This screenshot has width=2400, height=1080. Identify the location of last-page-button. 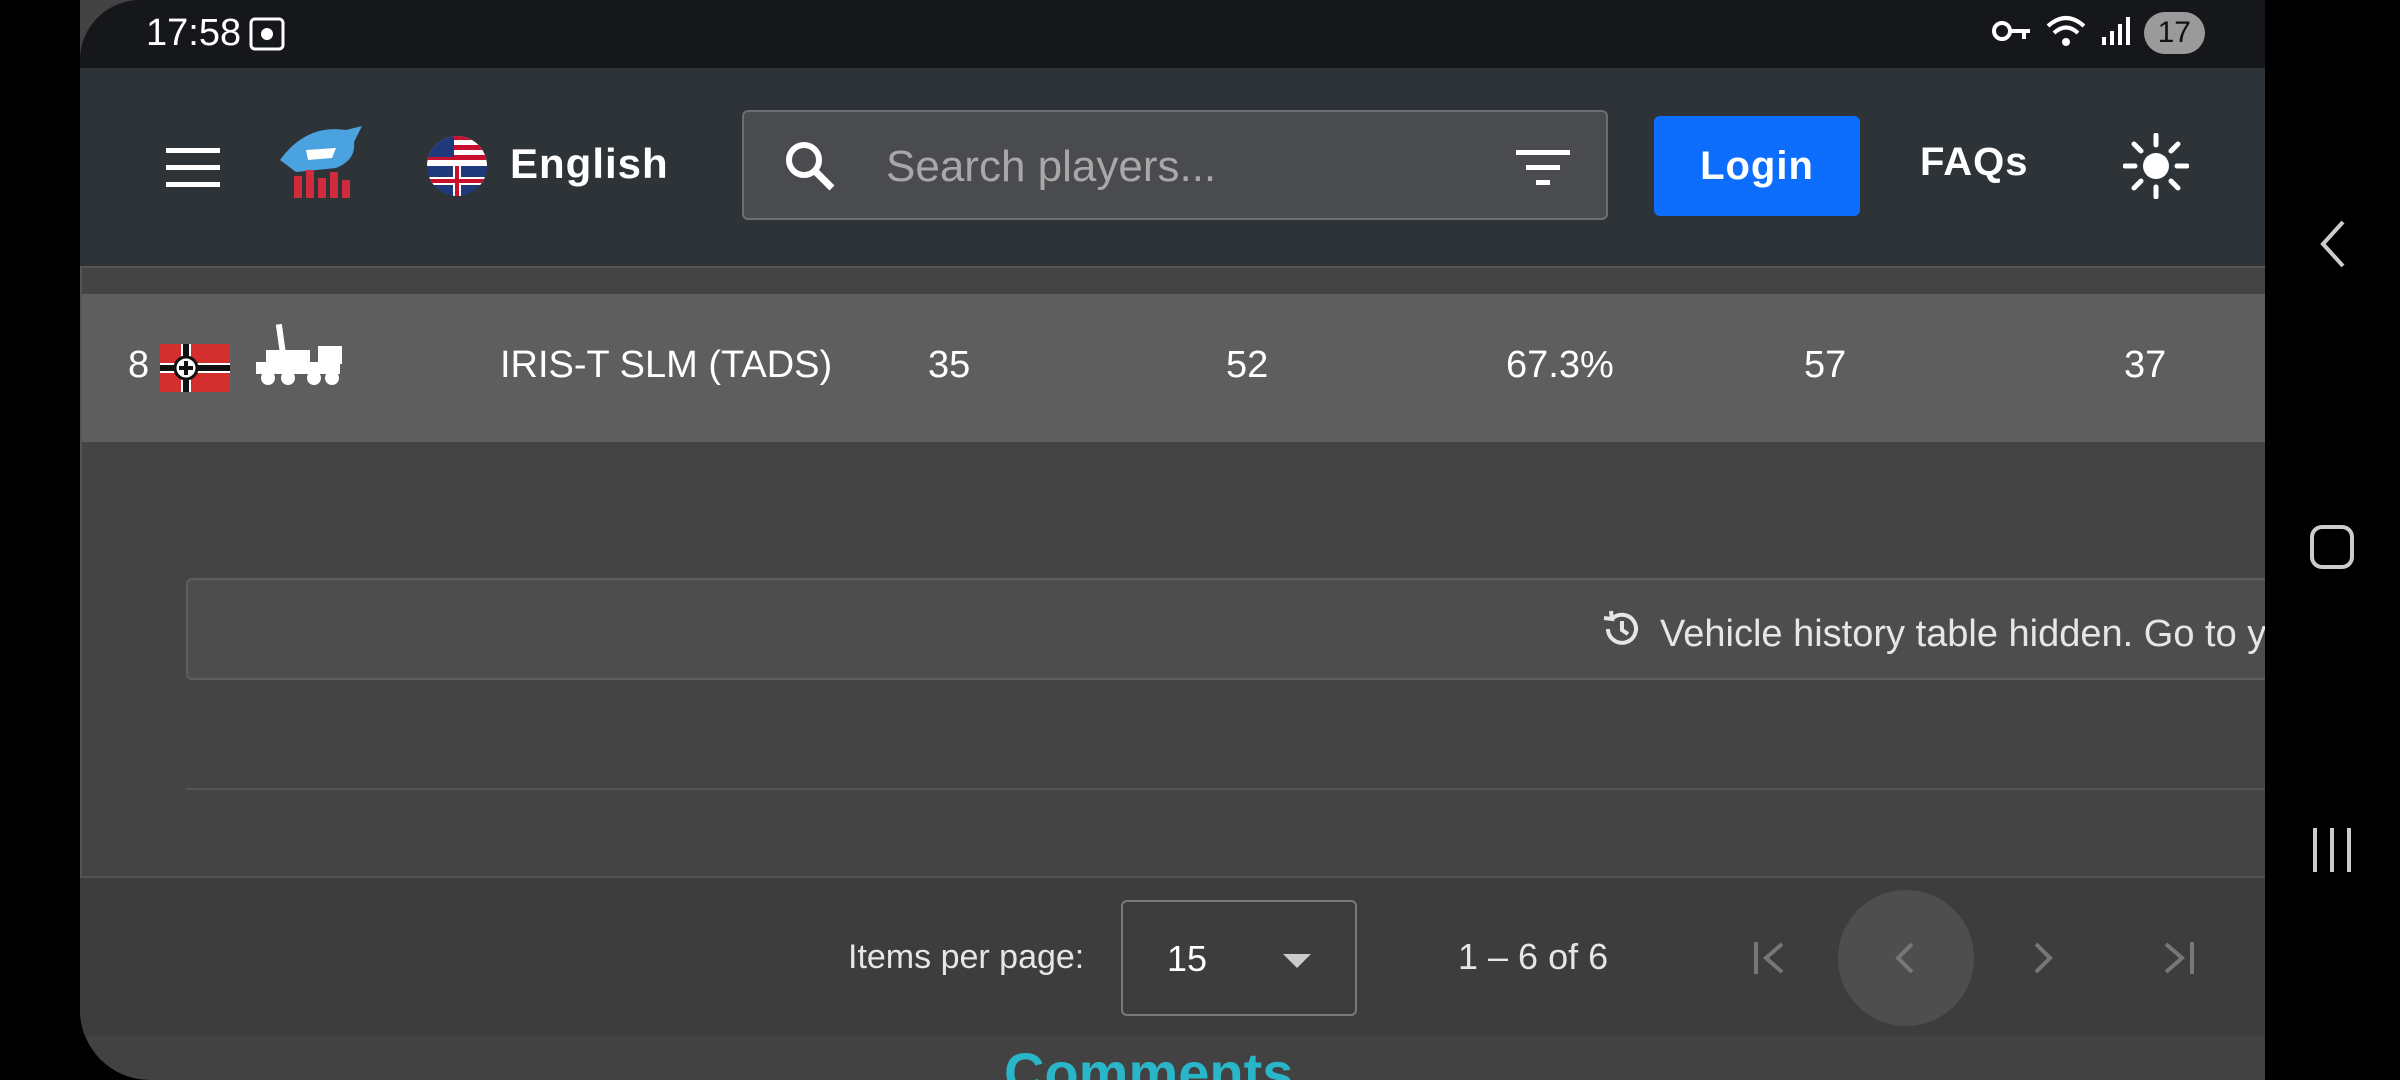
(2178, 958).